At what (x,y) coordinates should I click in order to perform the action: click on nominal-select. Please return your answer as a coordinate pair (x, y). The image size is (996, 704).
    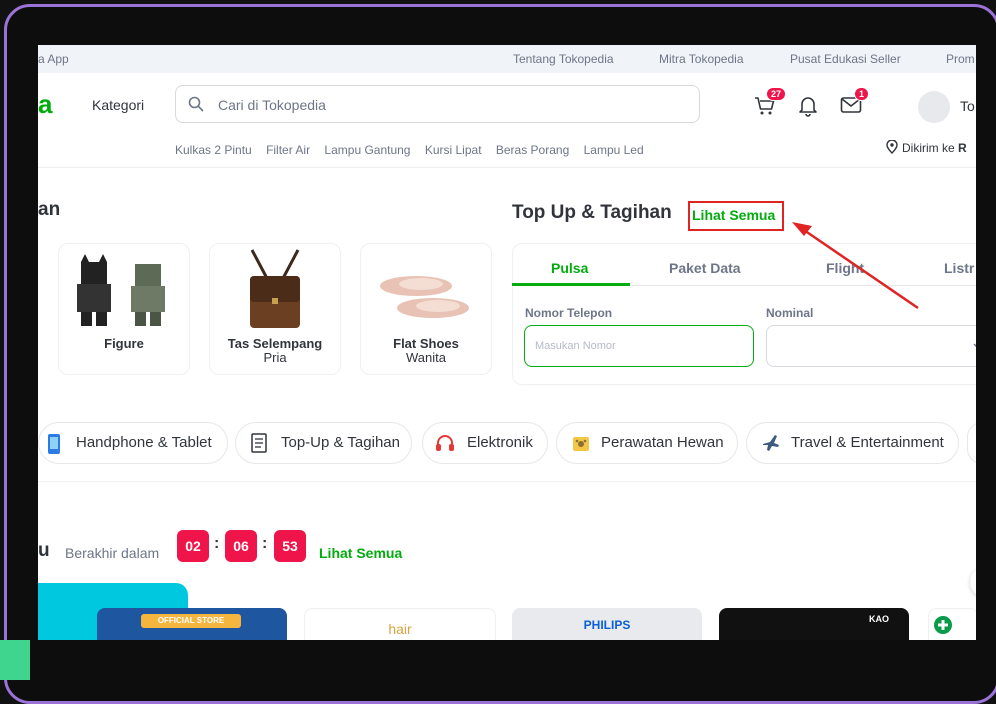
    Looking at the image, I should click on (871, 346).